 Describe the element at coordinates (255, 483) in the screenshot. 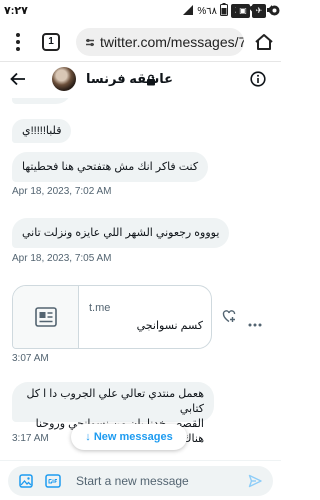

I see `send-icon` at that location.